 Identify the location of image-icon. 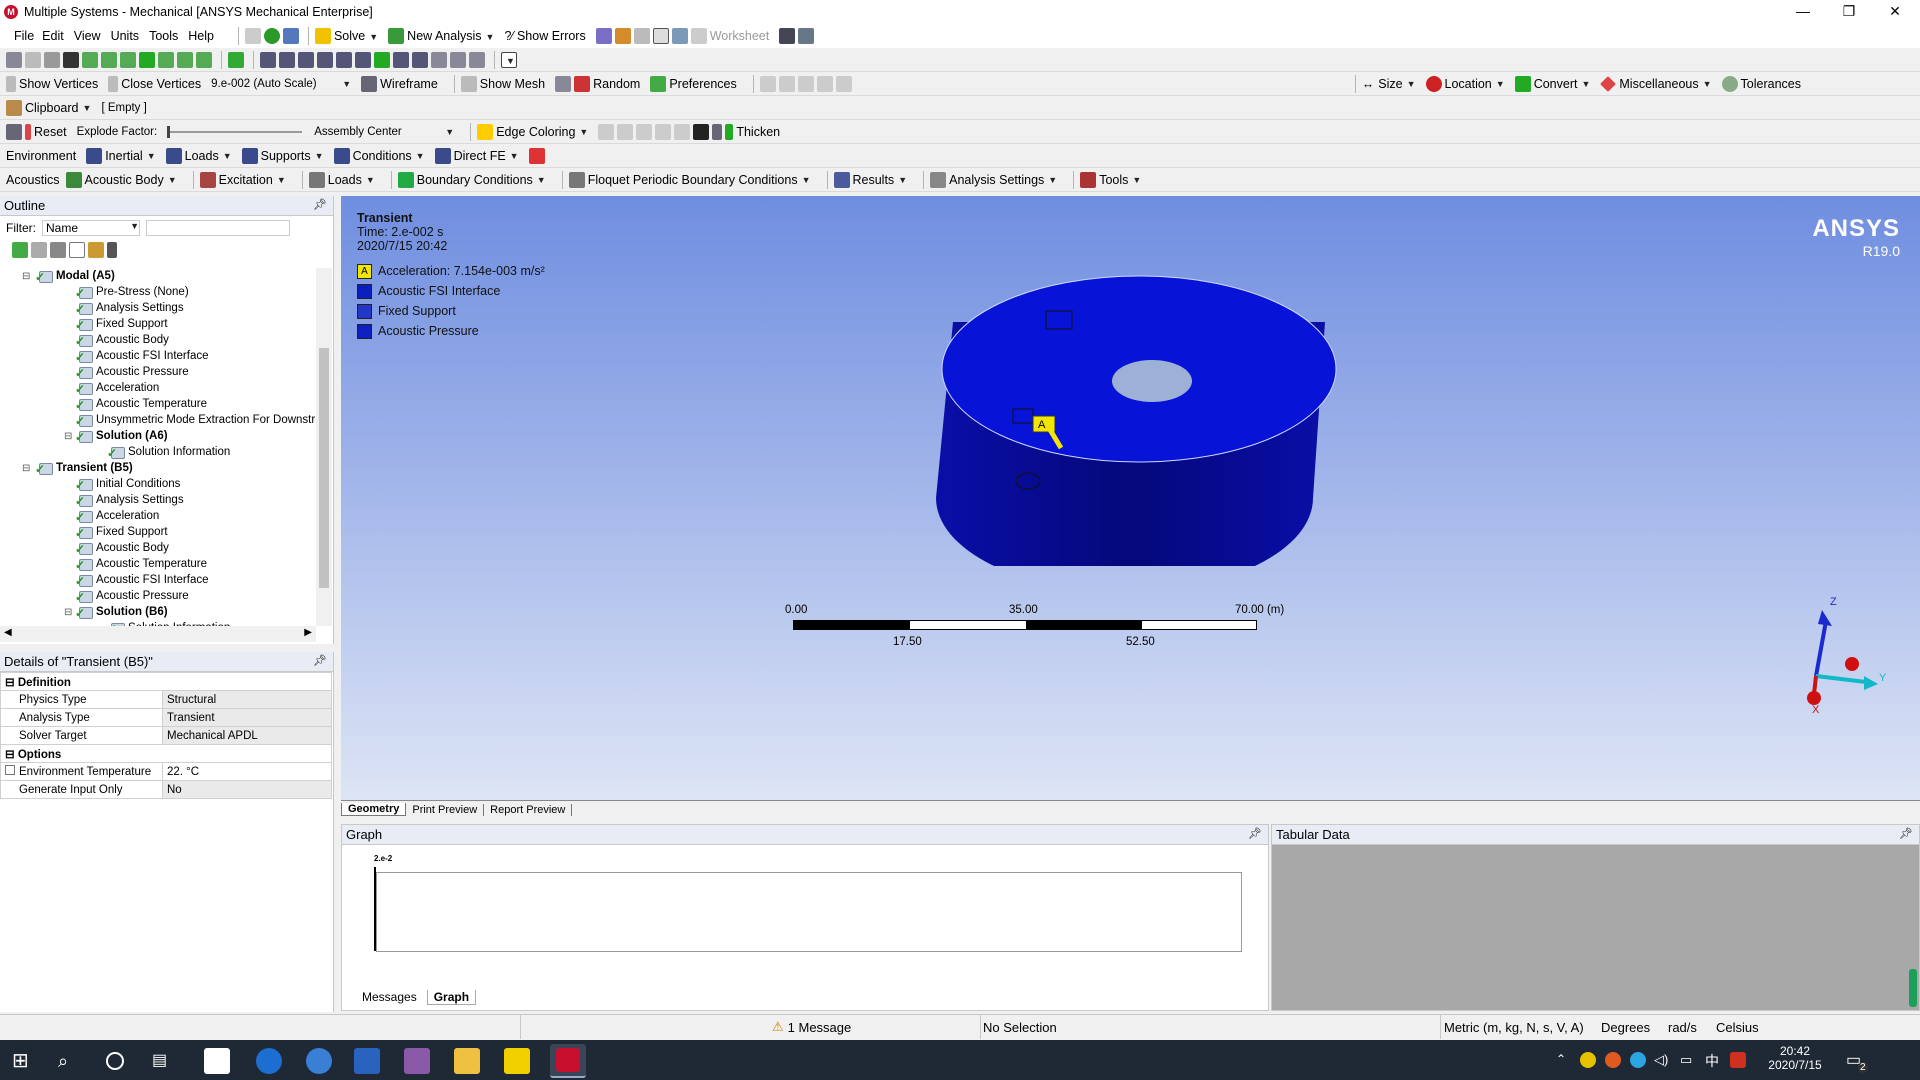
(603, 36).